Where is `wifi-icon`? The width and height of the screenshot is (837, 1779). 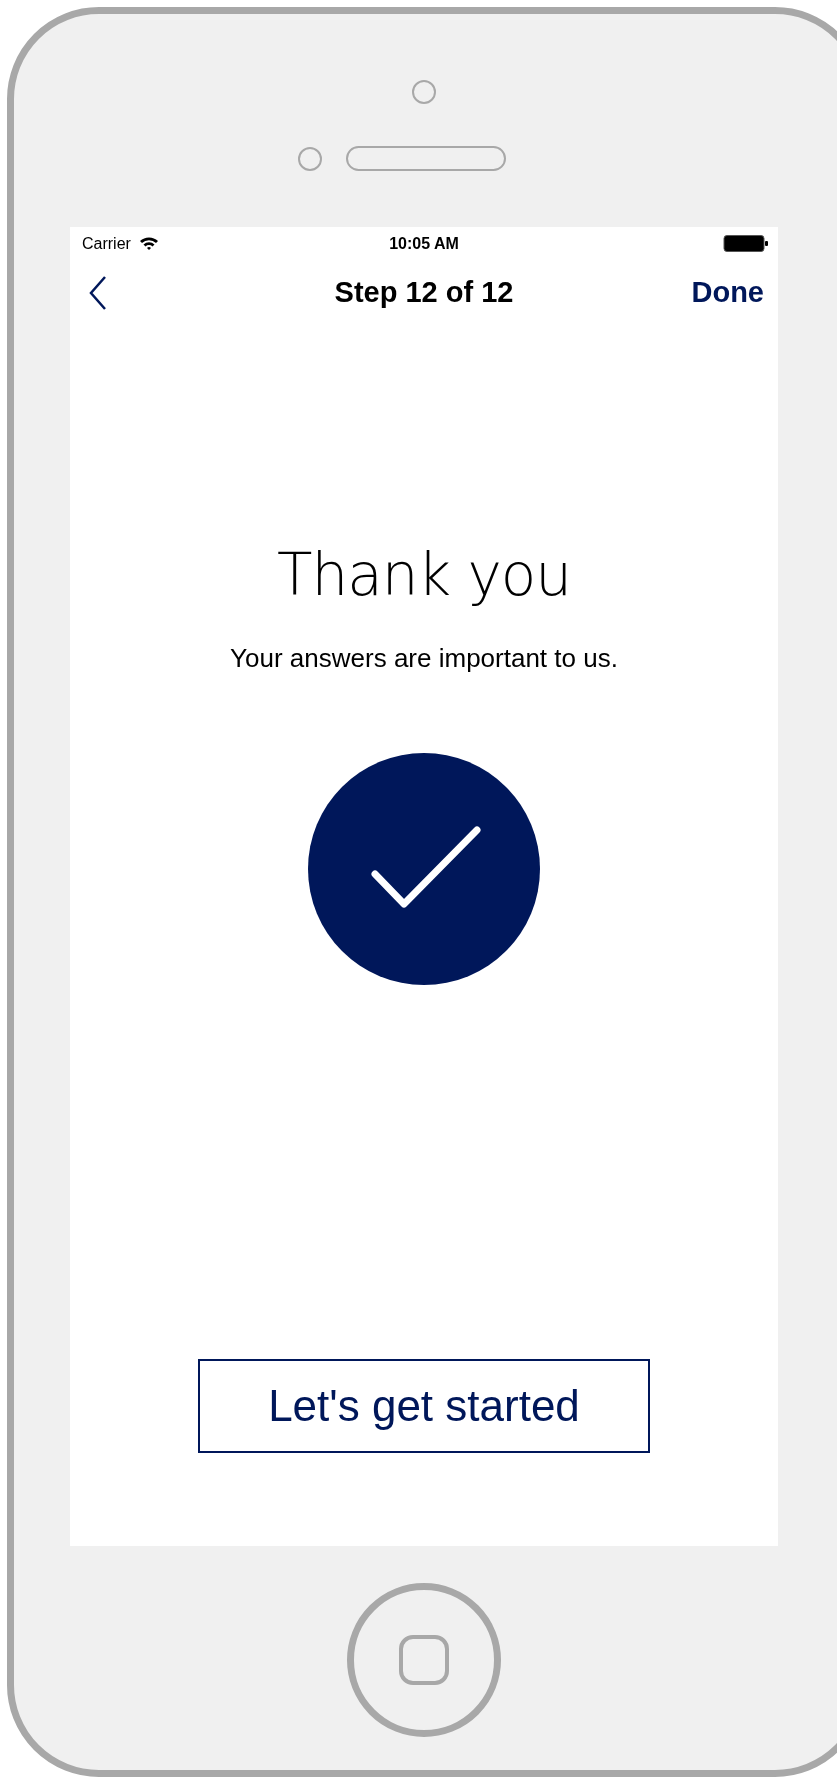
wifi-icon is located at coordinates (148, 243).